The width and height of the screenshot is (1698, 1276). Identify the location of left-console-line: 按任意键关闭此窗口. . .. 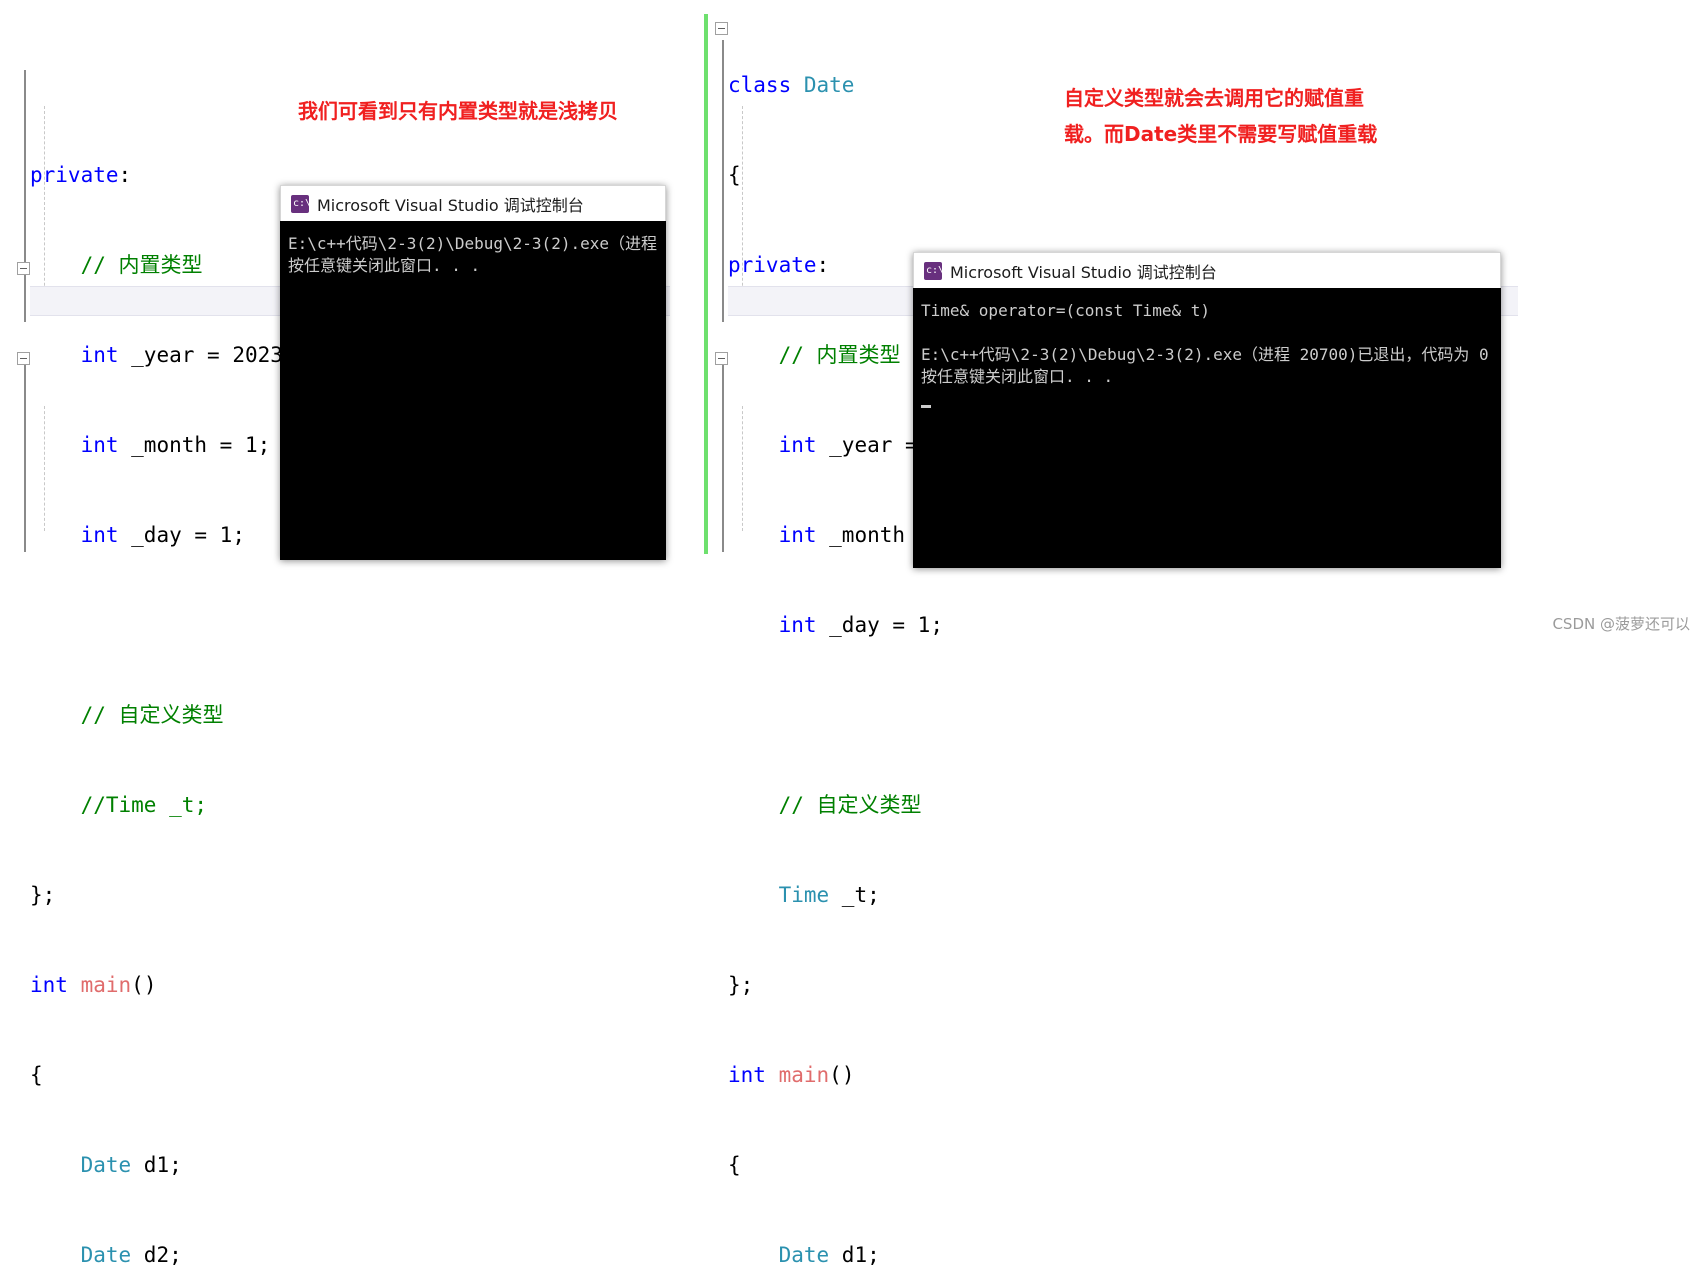
(384, 265).